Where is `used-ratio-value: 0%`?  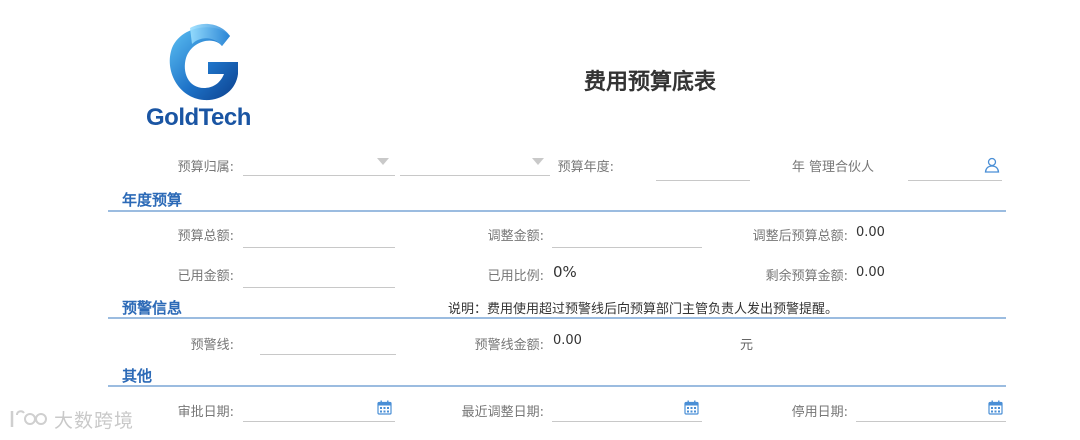 used-ratio-value: 0% is located at coordinates (565, 272).